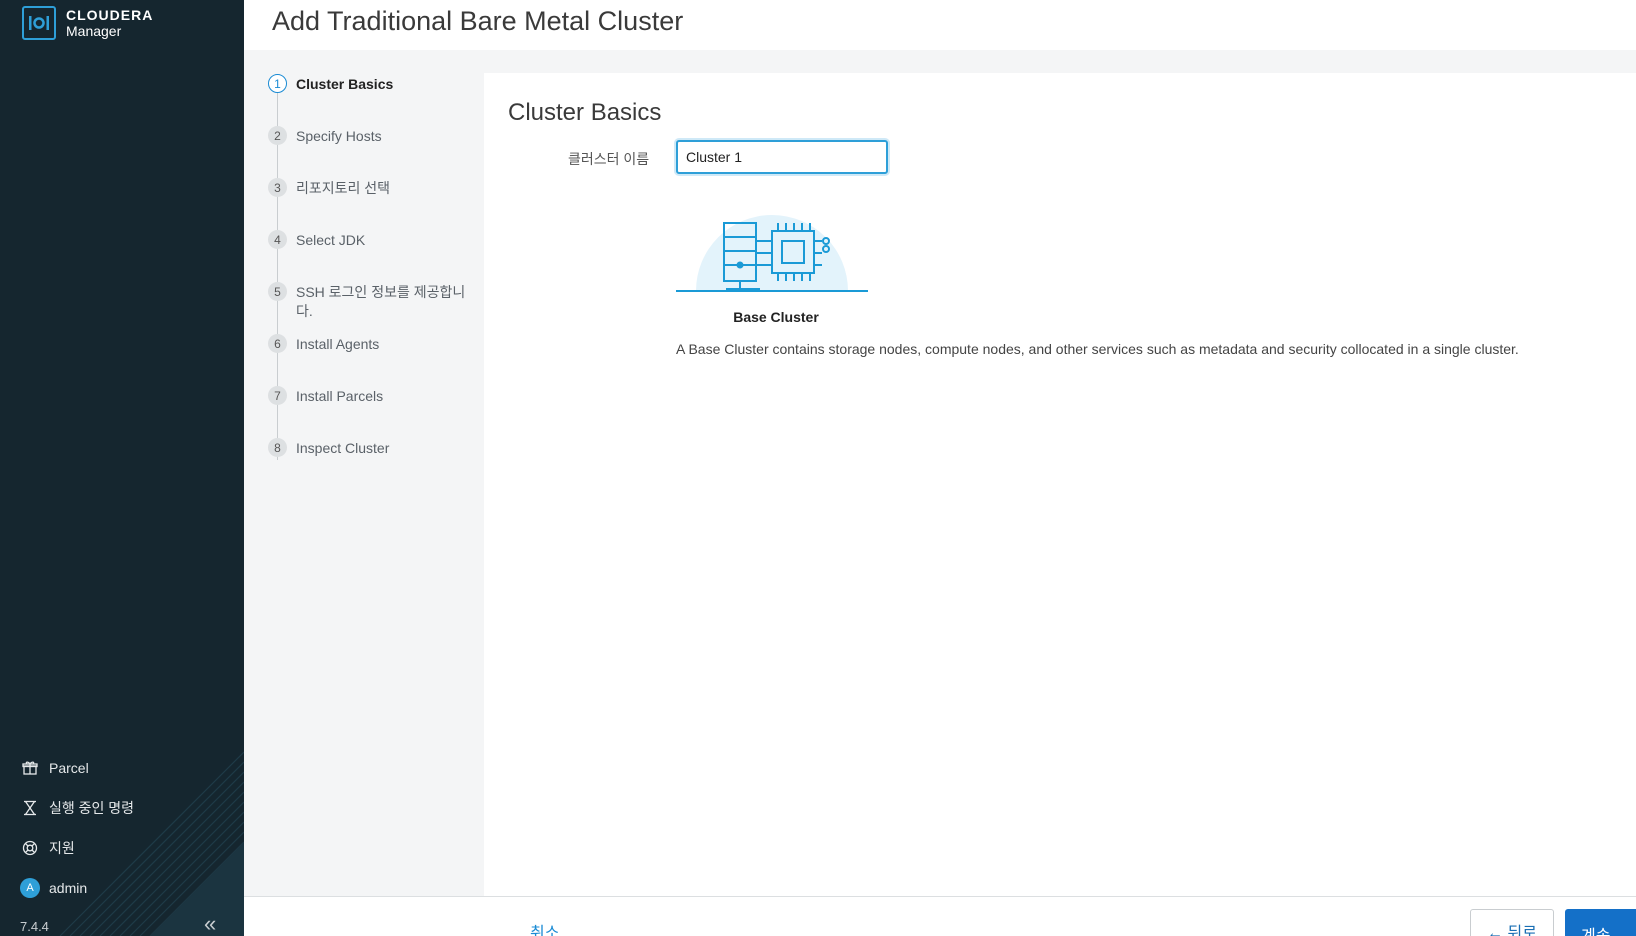 This screenshot has height=936, width=1636. I want to click on gift-icon, so click(30, 768).